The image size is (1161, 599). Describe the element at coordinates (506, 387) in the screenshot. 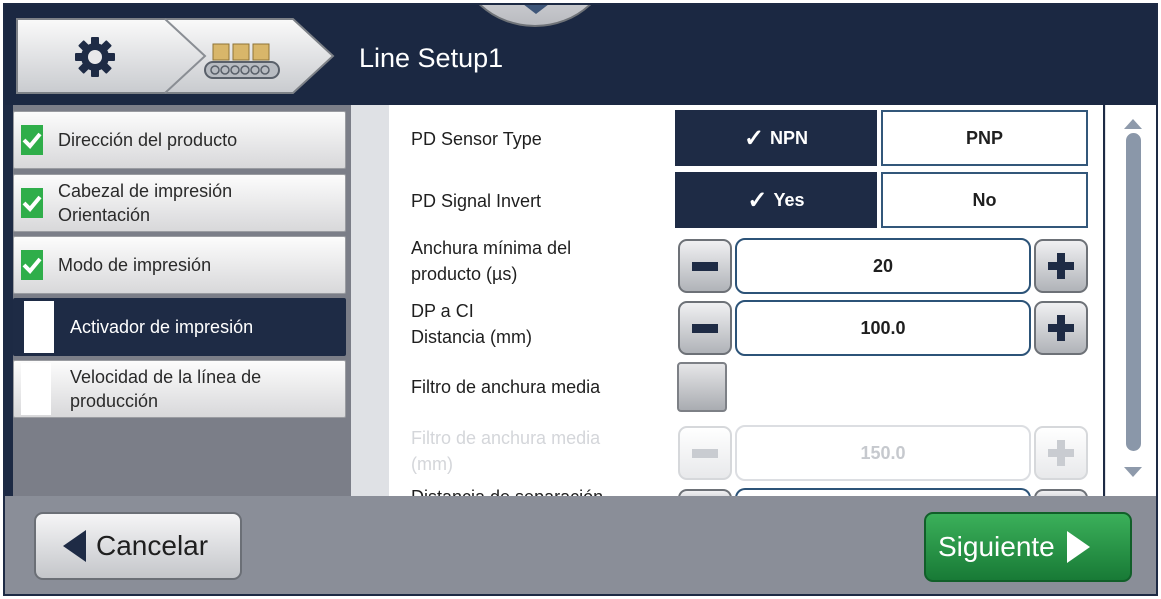

I see `avg-filter-label: Filtro de anchura media` at that location.